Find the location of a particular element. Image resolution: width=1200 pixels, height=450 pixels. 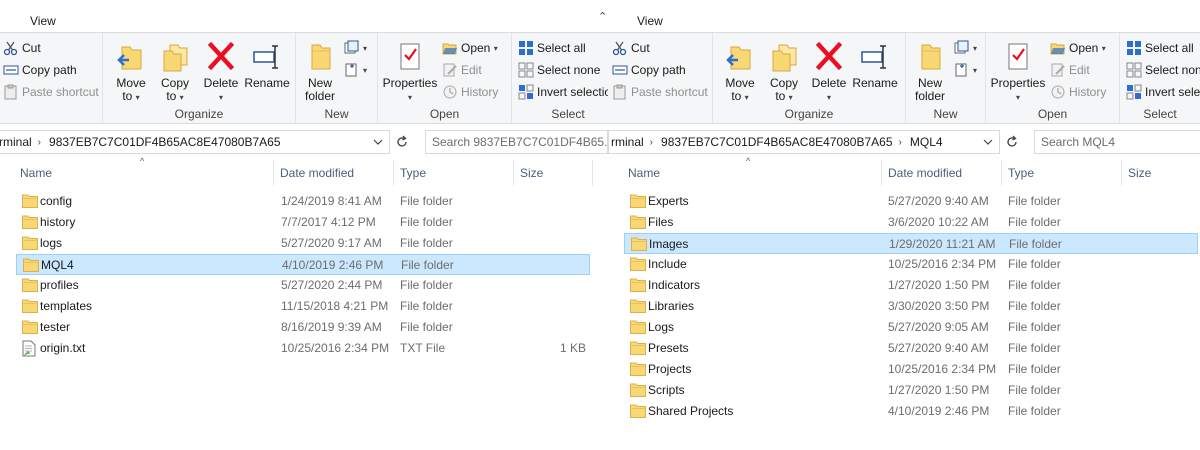

open-group-label: Open is located at coordinates (444, 114).